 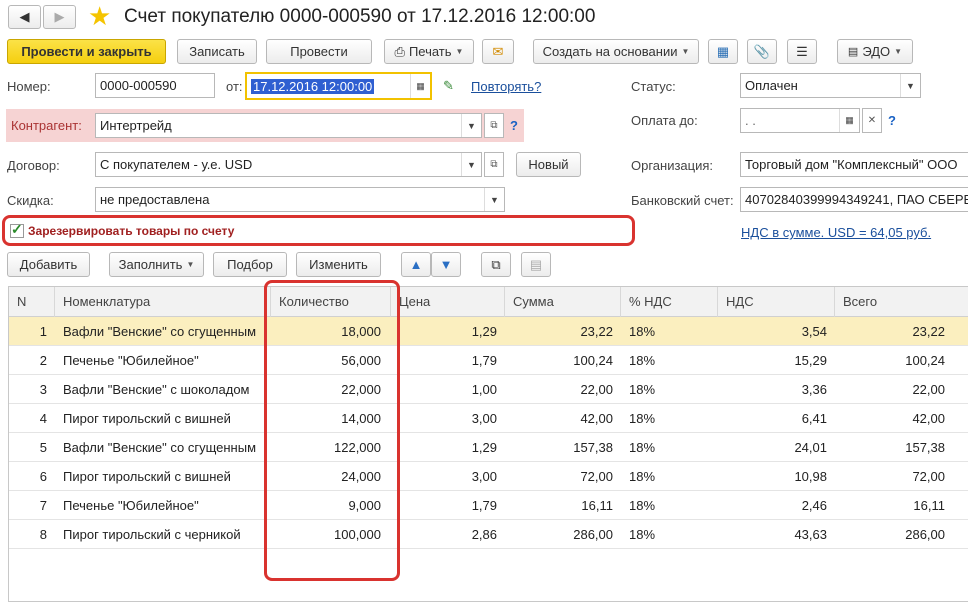 I want to click on email-button: ✉, so click(x=498, y=51).